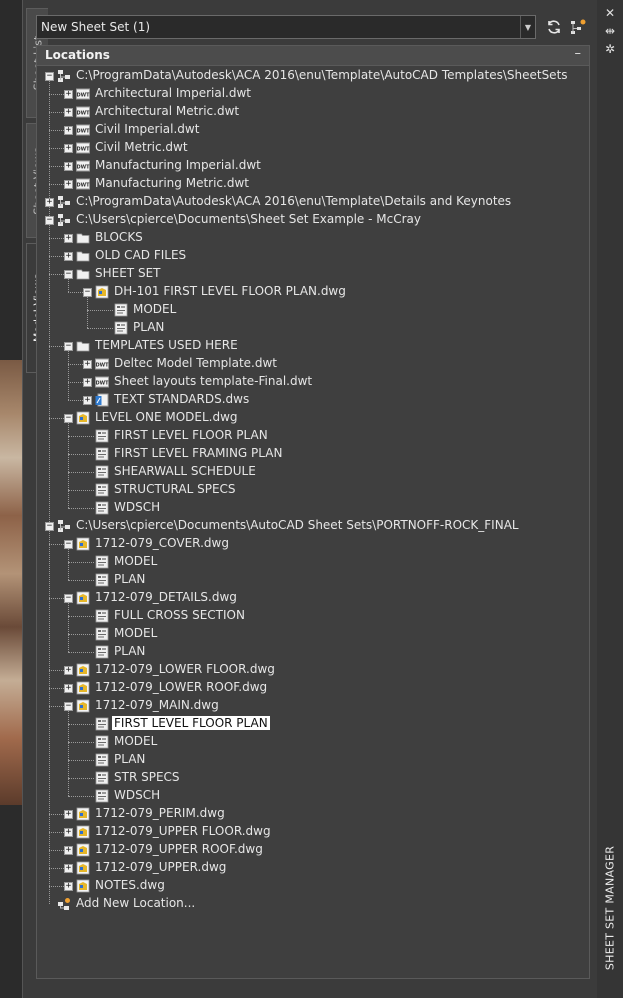 The image size is (623, 998). I want to click on close-icon: ✕, so click(610, 13).